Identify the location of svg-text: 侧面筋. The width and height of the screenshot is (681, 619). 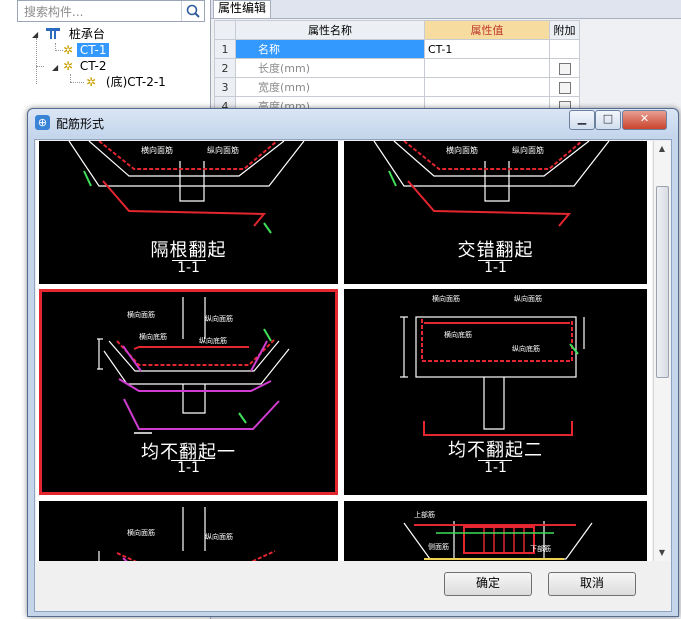
(438, 546).